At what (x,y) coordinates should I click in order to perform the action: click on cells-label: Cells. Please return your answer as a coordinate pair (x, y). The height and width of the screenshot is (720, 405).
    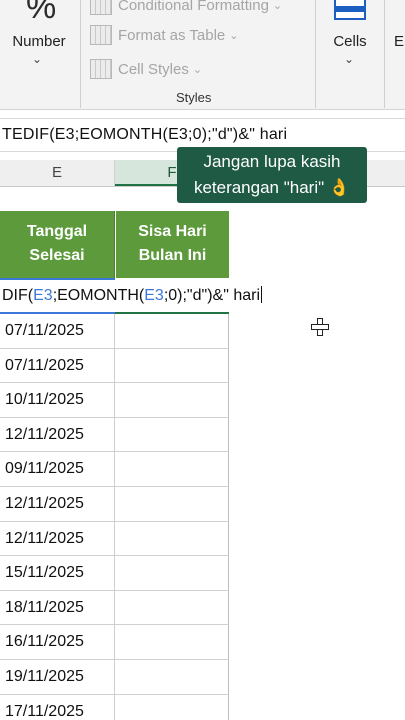
    Looking at the image, I should click on (350, 41).